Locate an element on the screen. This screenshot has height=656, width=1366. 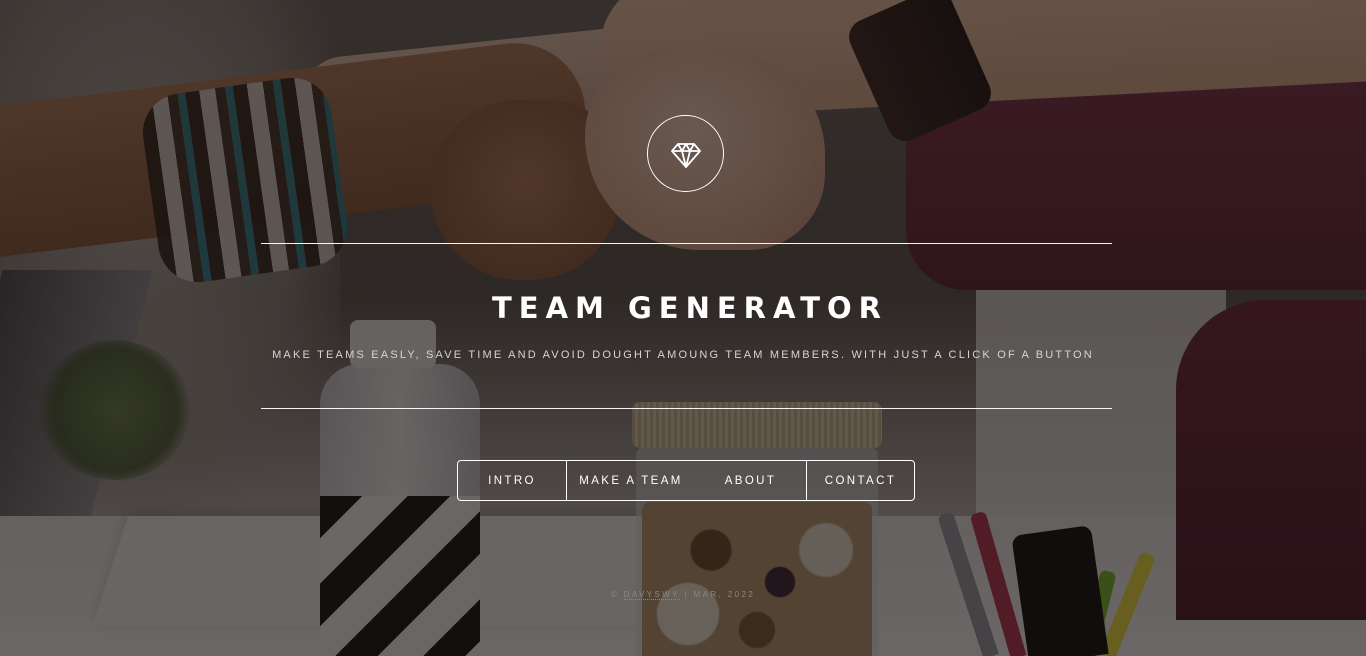
nav-about: ABOUT is located at coordinates (750, 480).